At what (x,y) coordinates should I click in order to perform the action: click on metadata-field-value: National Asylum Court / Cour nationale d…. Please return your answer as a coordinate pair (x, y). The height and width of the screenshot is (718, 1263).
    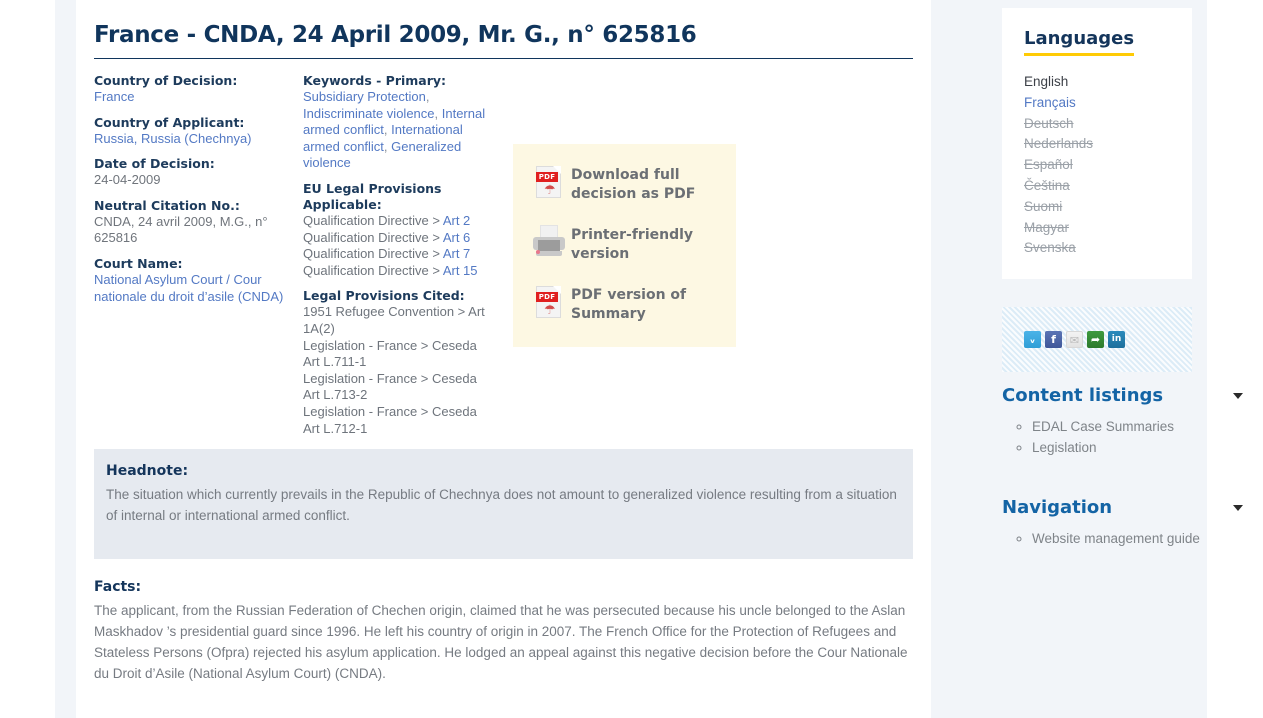
    Looking at the image, I should click on (196, 288).